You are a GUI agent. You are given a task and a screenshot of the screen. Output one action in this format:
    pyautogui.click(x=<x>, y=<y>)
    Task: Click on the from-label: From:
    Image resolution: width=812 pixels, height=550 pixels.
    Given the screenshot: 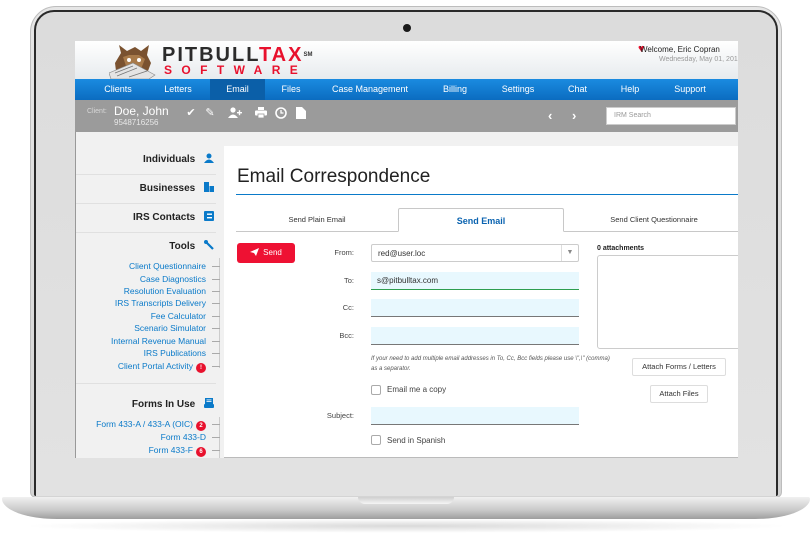 What is the action you would take?
    pyautogui.click(x=344, y=252)
    